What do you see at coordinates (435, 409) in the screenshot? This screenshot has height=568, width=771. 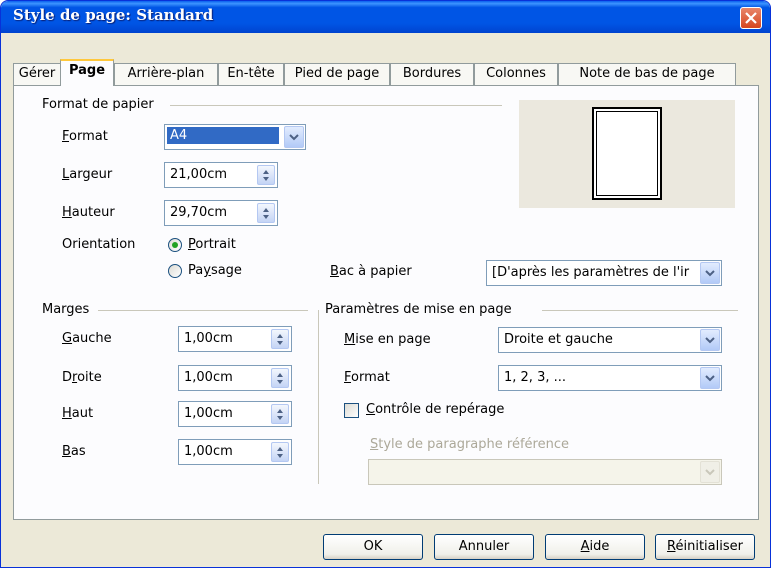 I see `register-label: Contrôle de repérage` at bounding box center [435, 409].